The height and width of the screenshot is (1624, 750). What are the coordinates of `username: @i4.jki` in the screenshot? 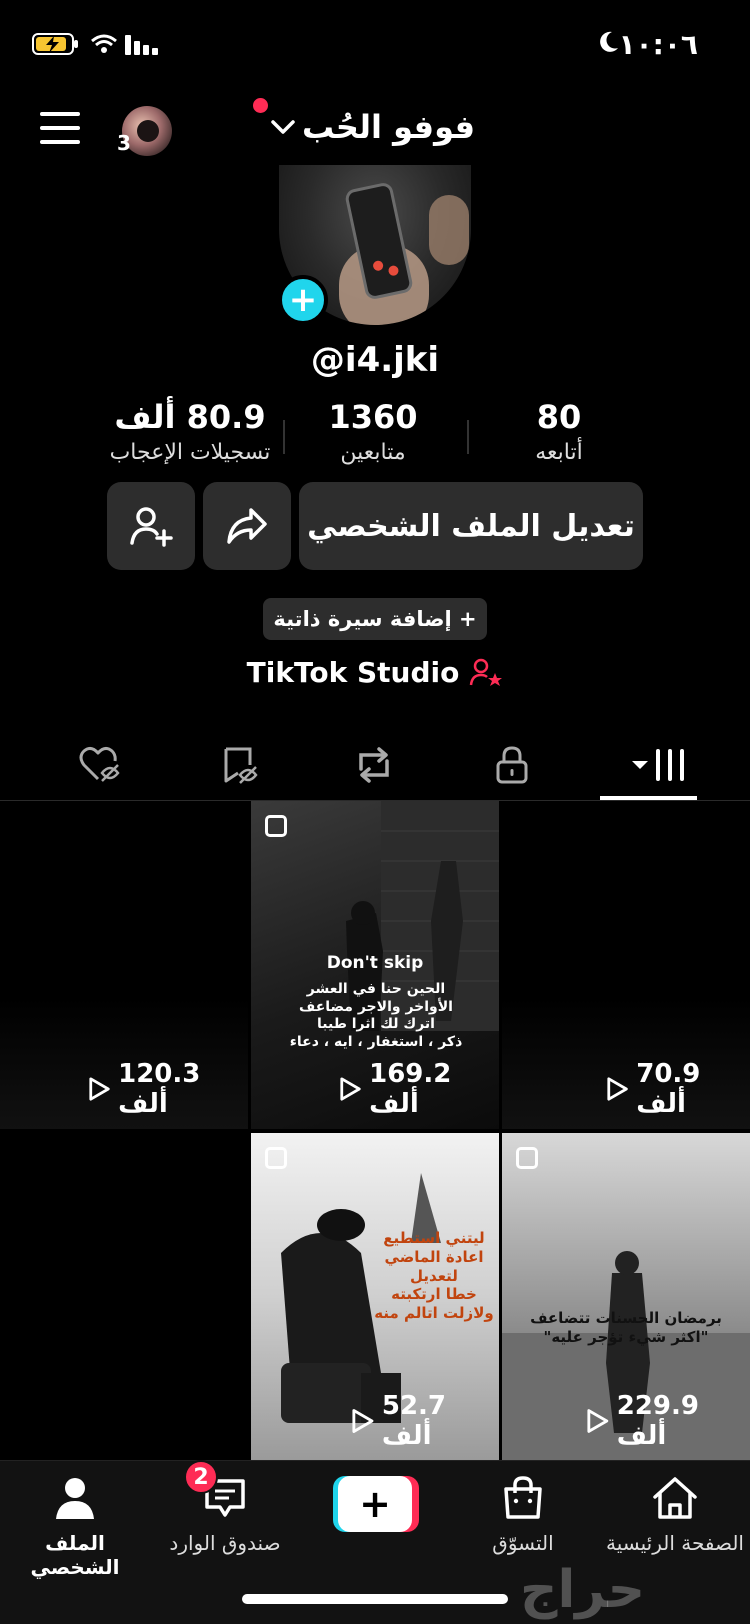 It's located at (375, 360).